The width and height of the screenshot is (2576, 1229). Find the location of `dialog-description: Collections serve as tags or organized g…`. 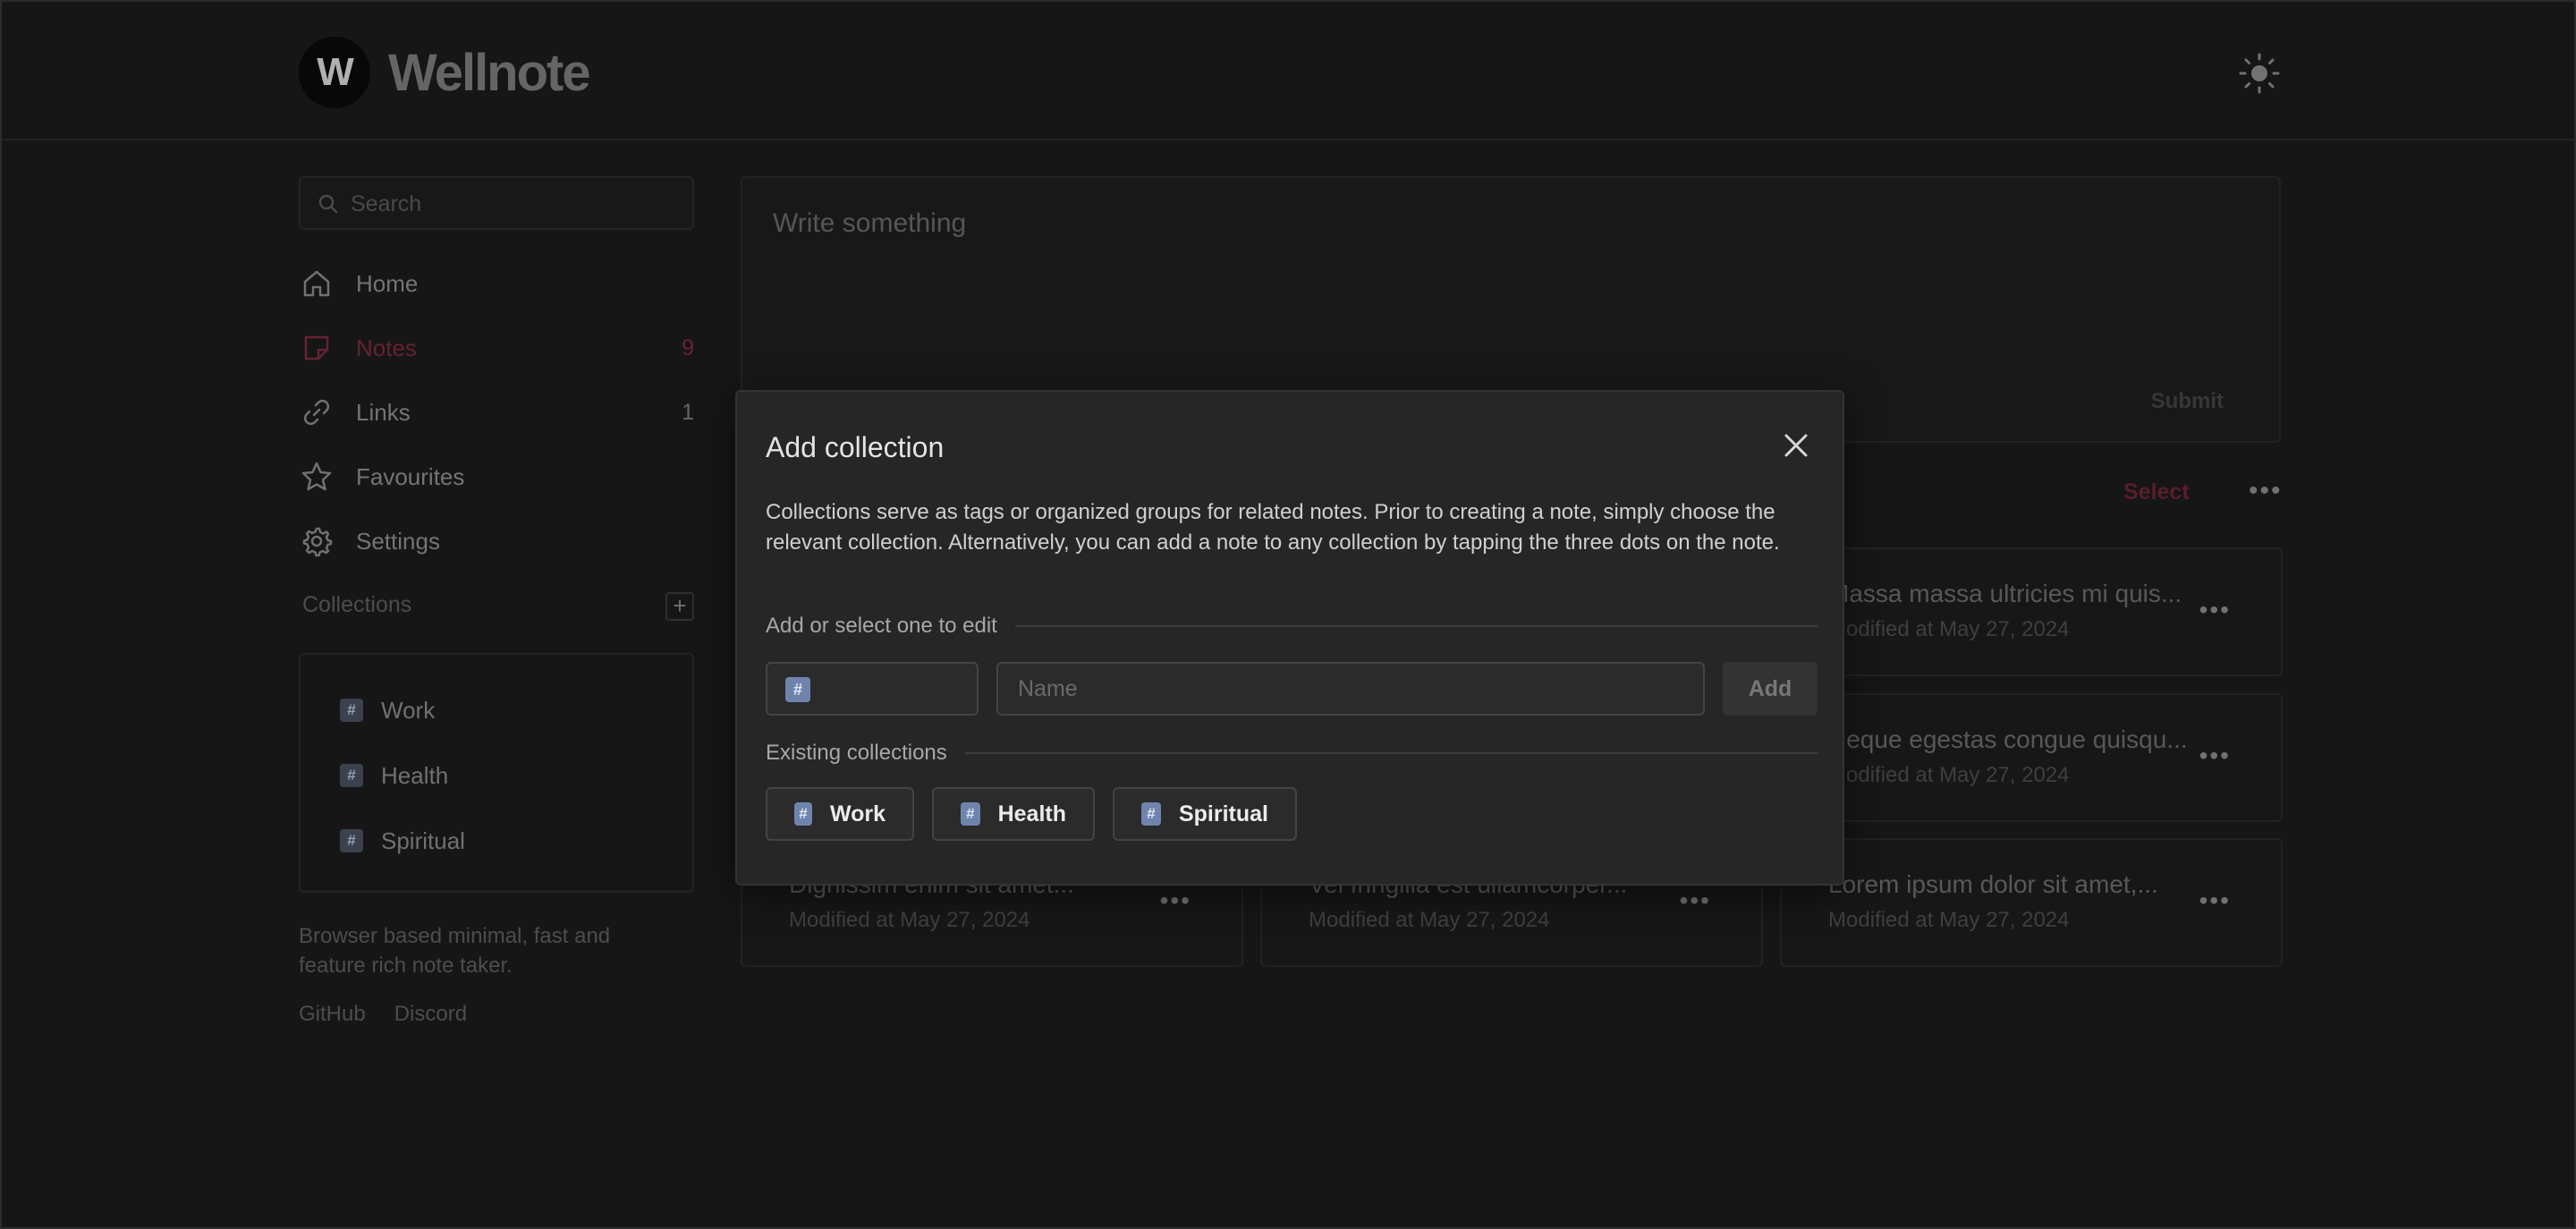

dialog-description: Collections serve as tags or organized g… is located at coordinates (1273, 527).